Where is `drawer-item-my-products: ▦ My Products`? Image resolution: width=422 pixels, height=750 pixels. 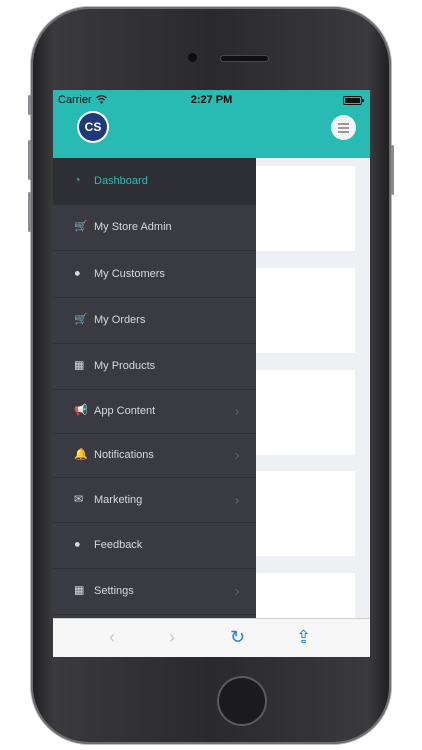
drawer-item-my-products: ▦ My Products is located at coordinates (154, 366).